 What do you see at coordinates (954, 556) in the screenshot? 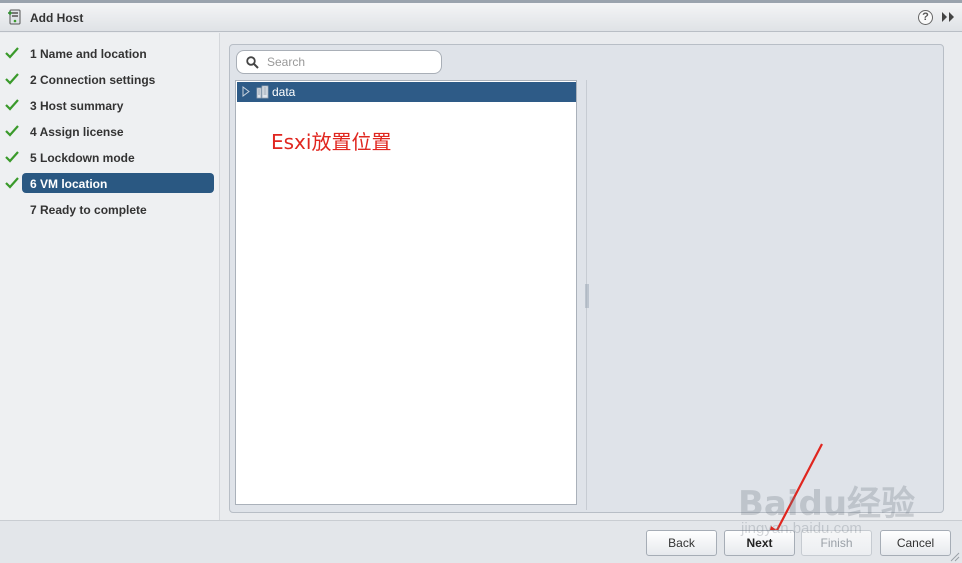
I see `resize-grip-icon` at bounding box center [954, 556].